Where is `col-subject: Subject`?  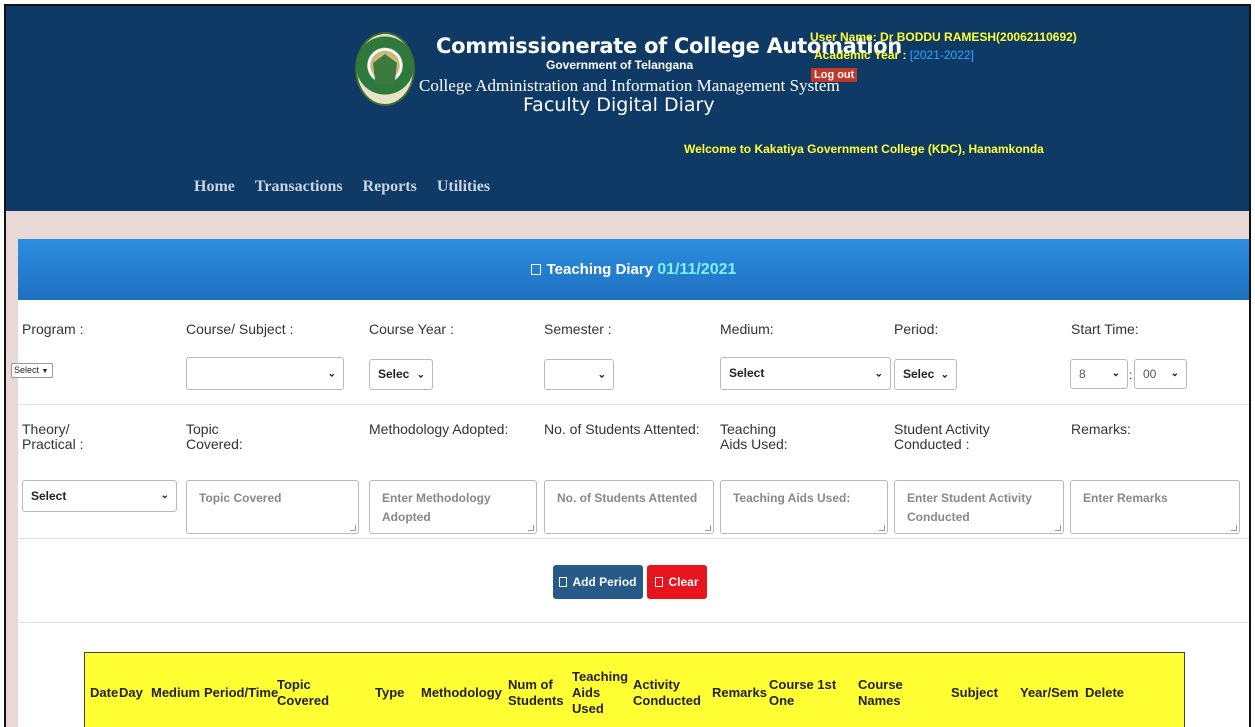
col-subject: Subject is located at coordinates (974, 692).